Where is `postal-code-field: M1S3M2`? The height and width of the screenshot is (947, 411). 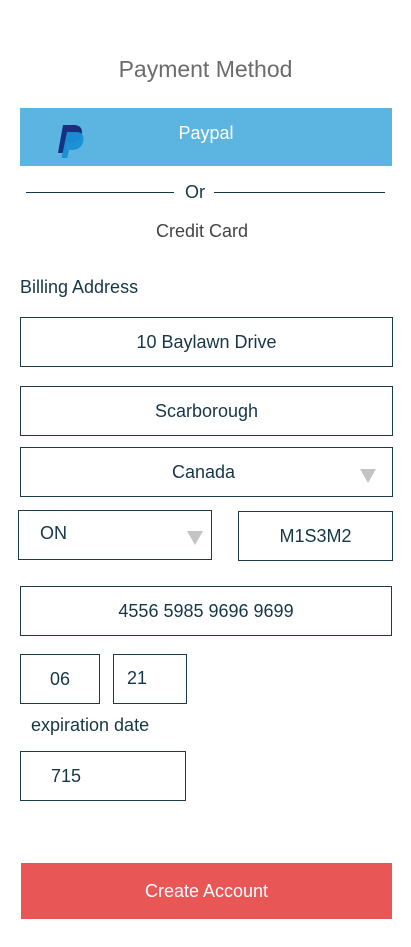
postal-code-field: M1S3M2 is located at coordinates (315, 536).